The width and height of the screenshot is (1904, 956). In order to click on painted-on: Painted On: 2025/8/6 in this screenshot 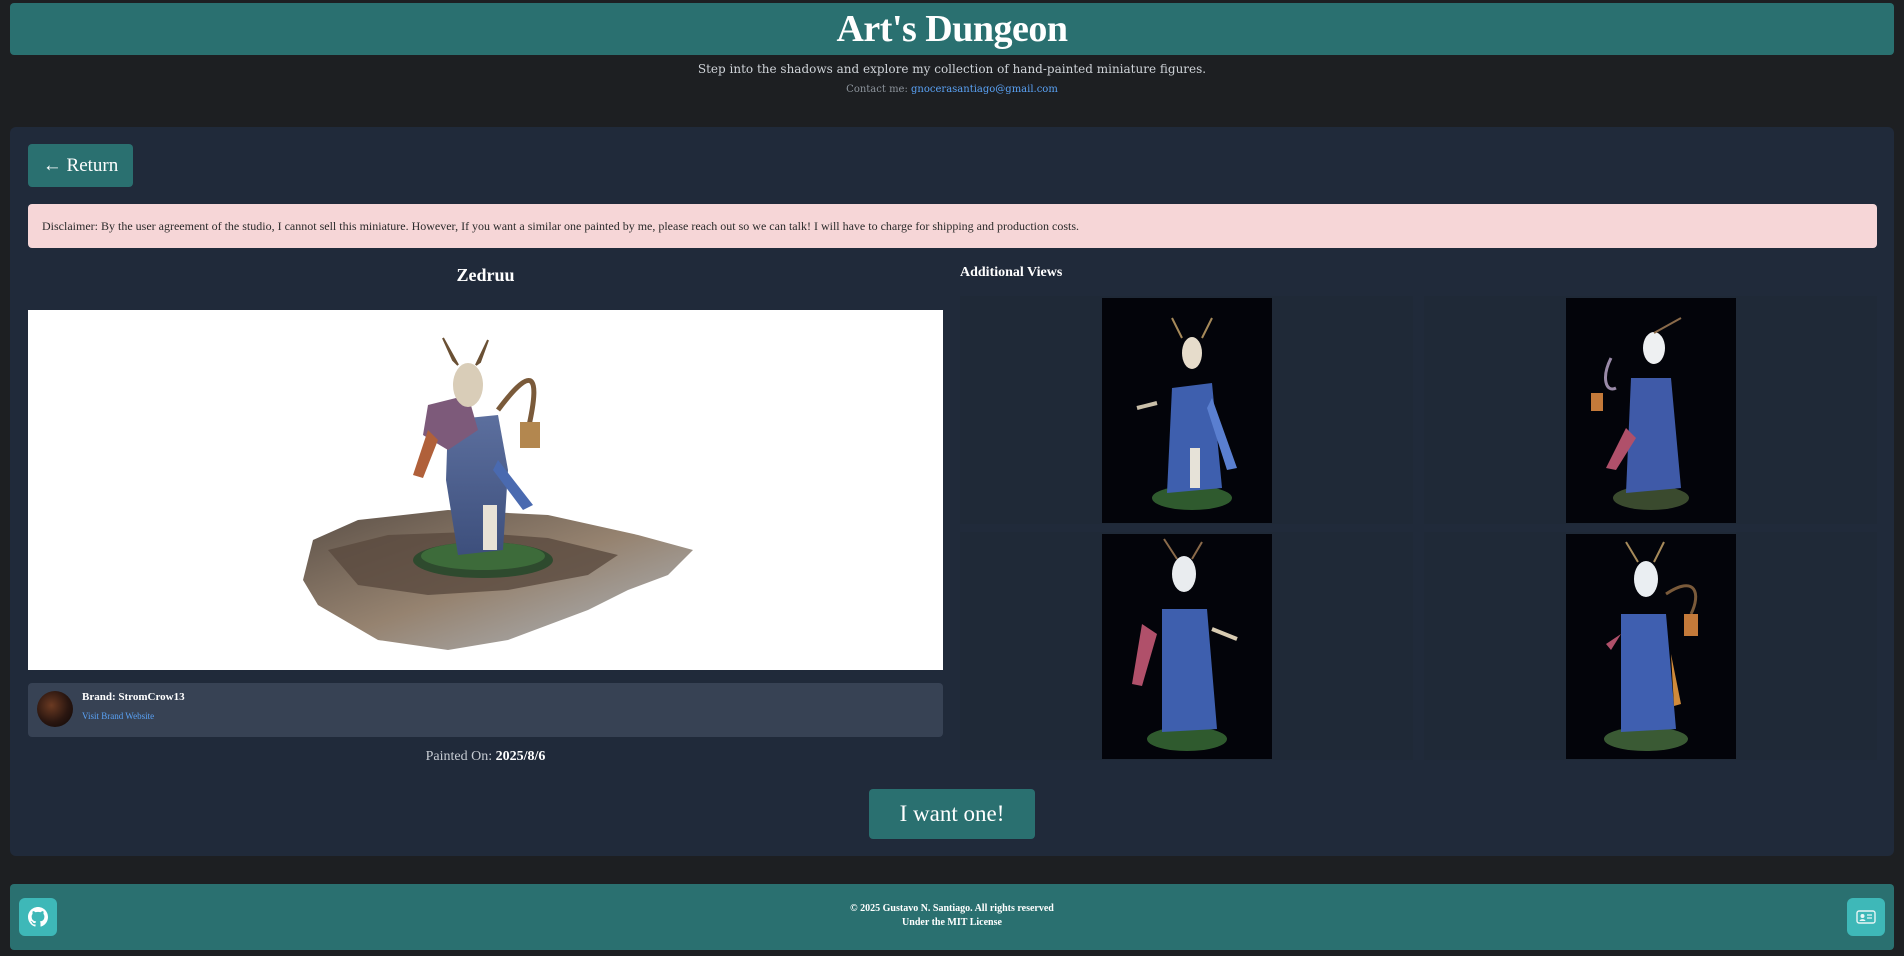, I will do `click(485, 757)`.